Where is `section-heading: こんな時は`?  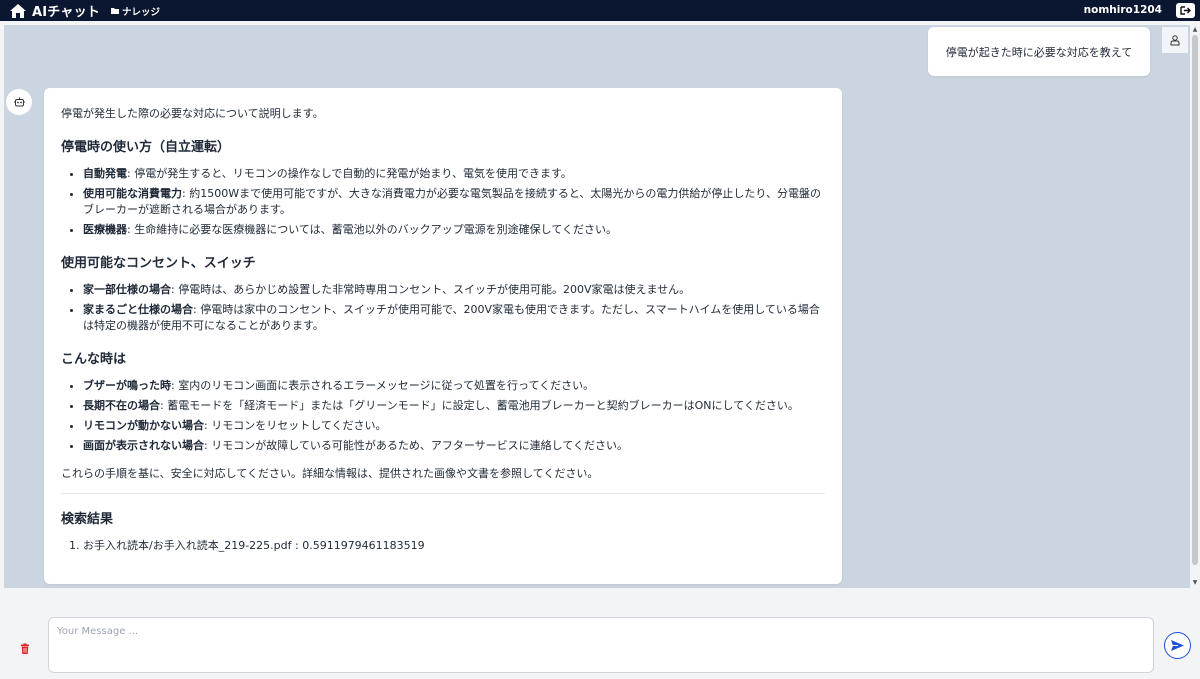
section-heading: こんな時は is located at coordinates (94, 359).